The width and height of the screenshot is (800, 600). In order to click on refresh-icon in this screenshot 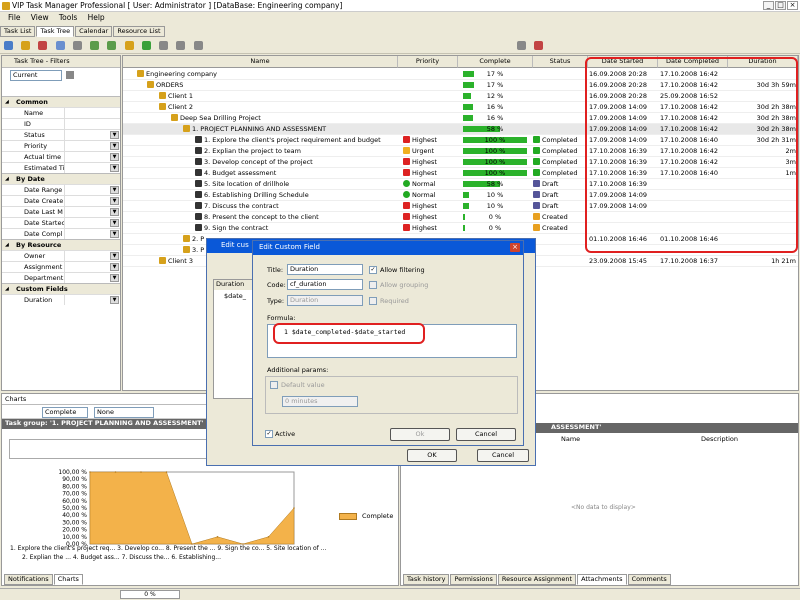, I will do `click(146, 45)`.